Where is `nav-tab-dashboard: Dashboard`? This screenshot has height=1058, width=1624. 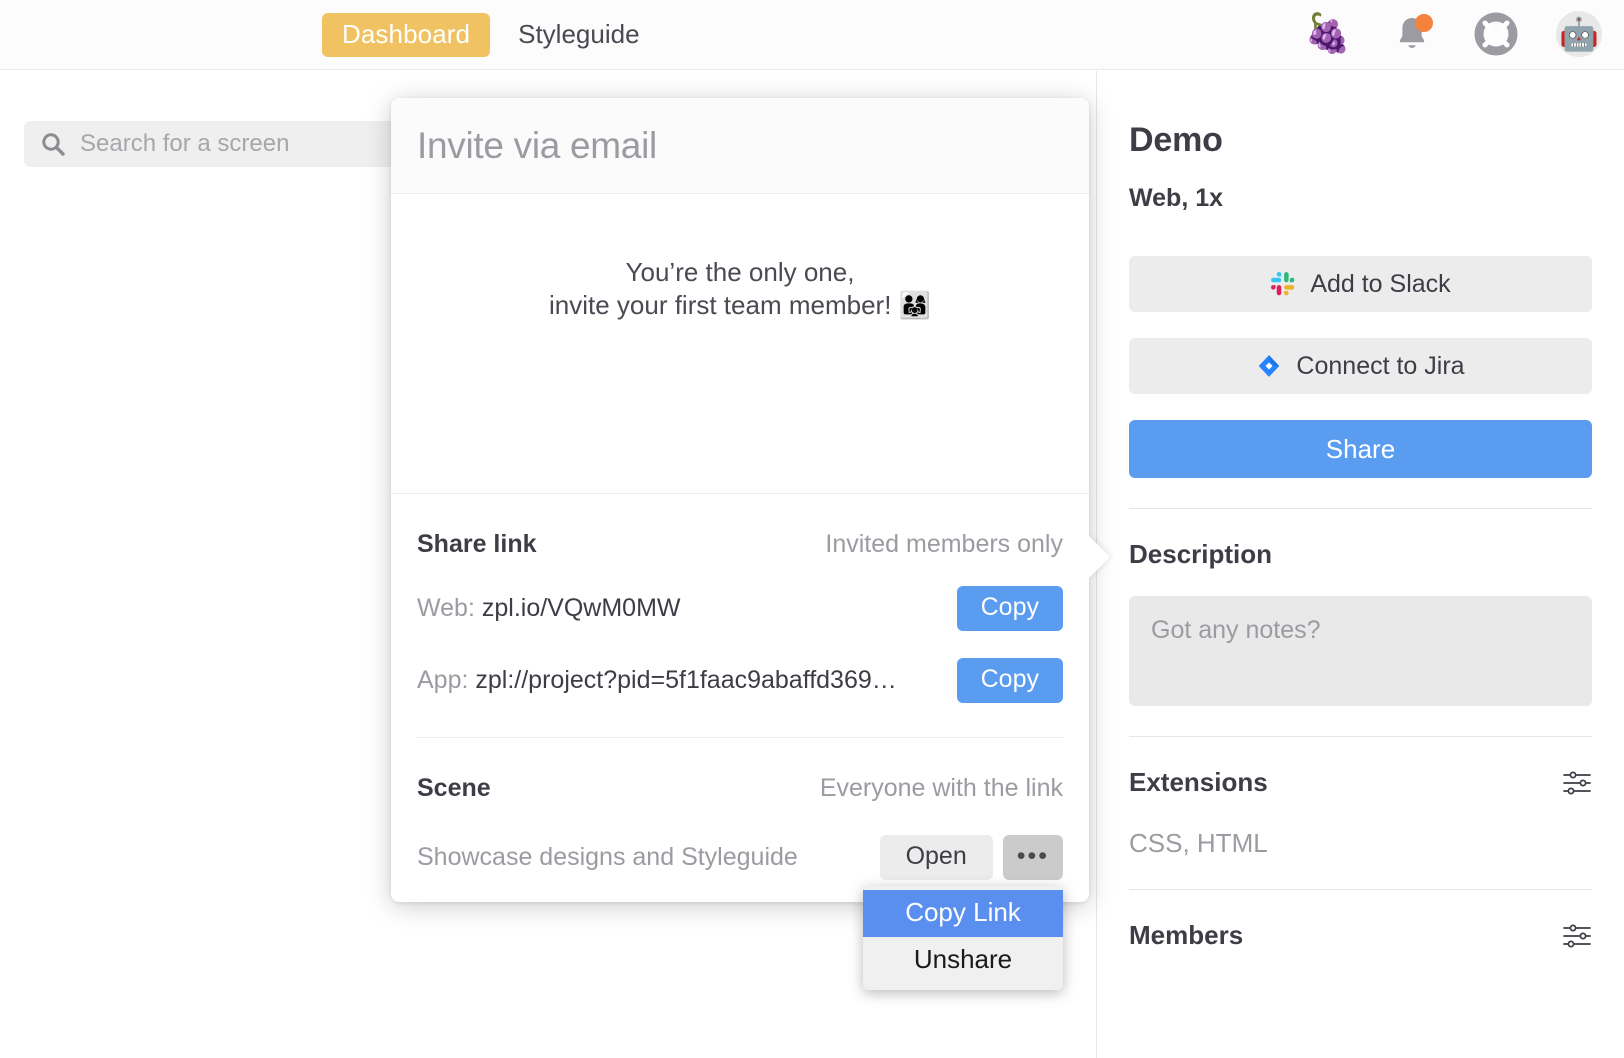
nav-tab-dashboard: Dashboard is located at coordinates (406, 35).